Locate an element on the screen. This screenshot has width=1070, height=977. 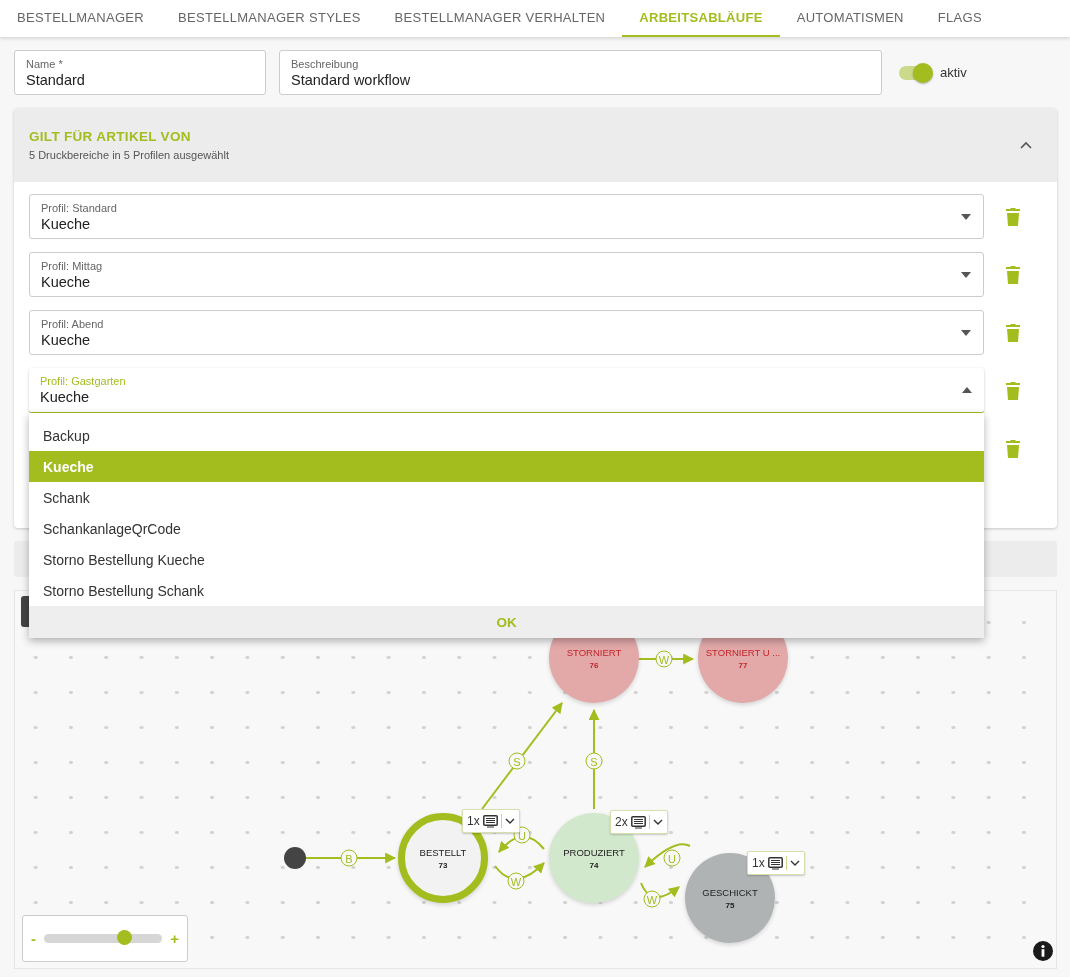
node-label: BESTELLT is located at coordinates (443, 852).